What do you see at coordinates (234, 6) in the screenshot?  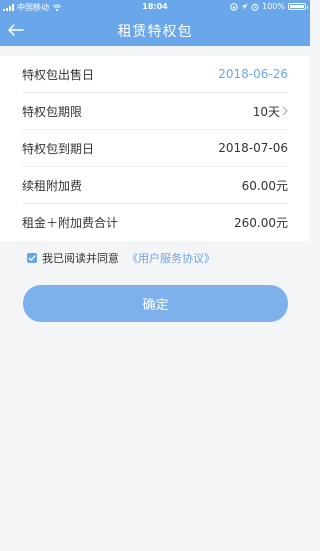 I see `lock-rotation-icon` at bounding box center [234, 6].